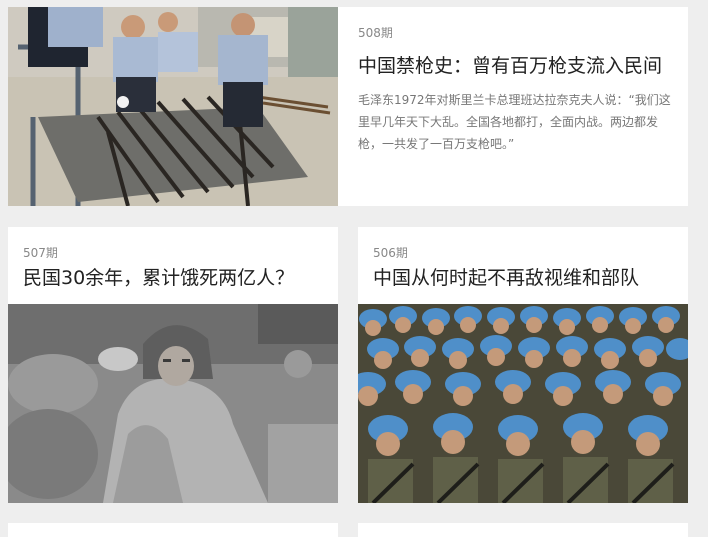 The height and width of the screenshot is (537, 708). I want to click on issue-number: 507期, so click(40, 253).